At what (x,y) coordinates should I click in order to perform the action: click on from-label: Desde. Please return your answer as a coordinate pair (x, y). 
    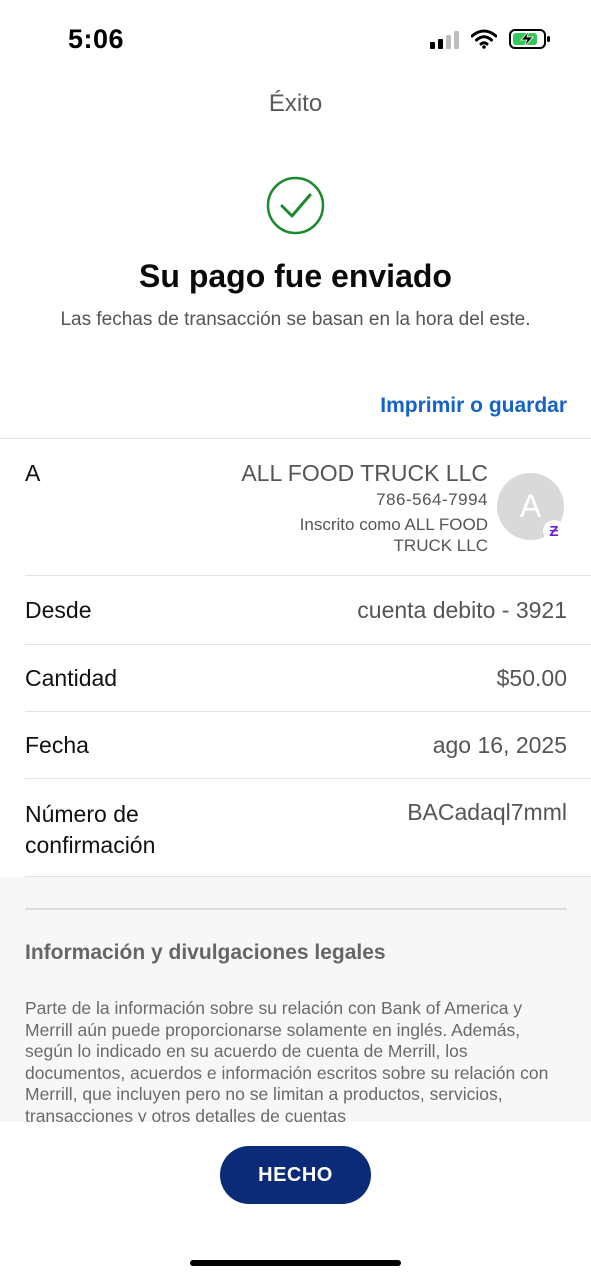
    Looking at the image, I should click on (58, 610).